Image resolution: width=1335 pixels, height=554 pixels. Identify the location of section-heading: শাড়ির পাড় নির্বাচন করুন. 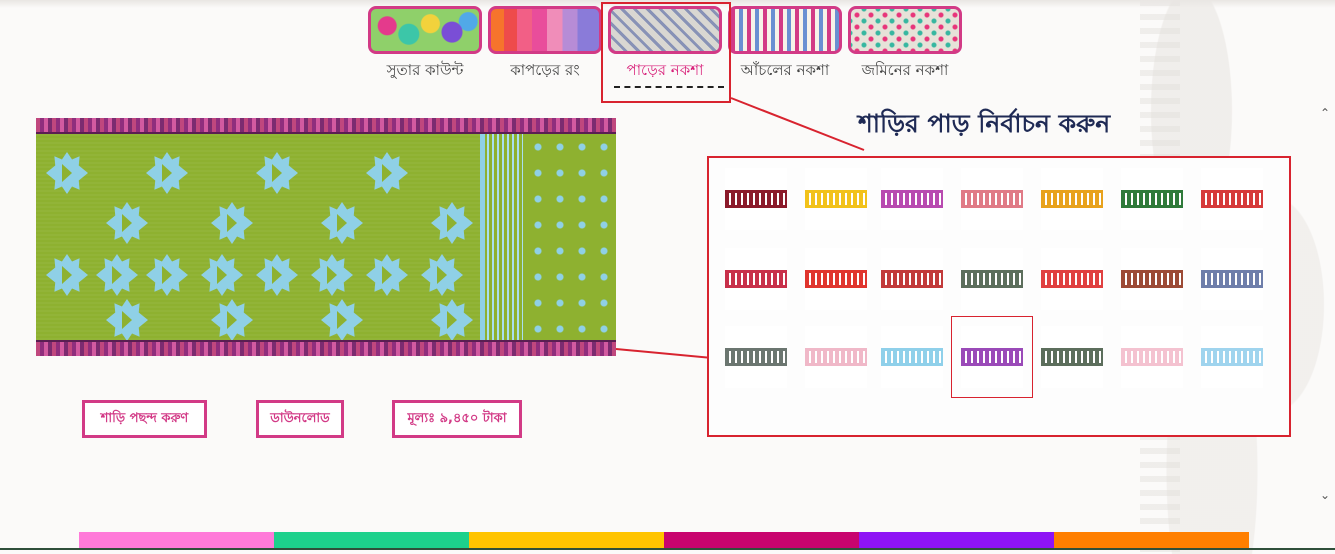
(984, 123).